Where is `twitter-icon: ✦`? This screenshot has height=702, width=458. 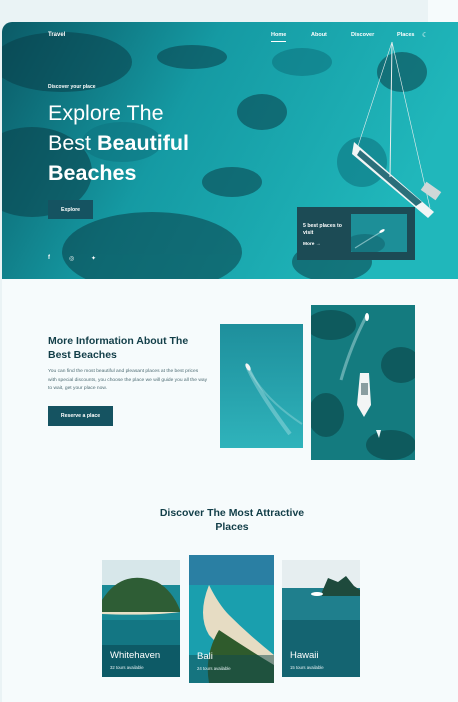
twitter-icon: ✦ is located at coordinates (93, 258).